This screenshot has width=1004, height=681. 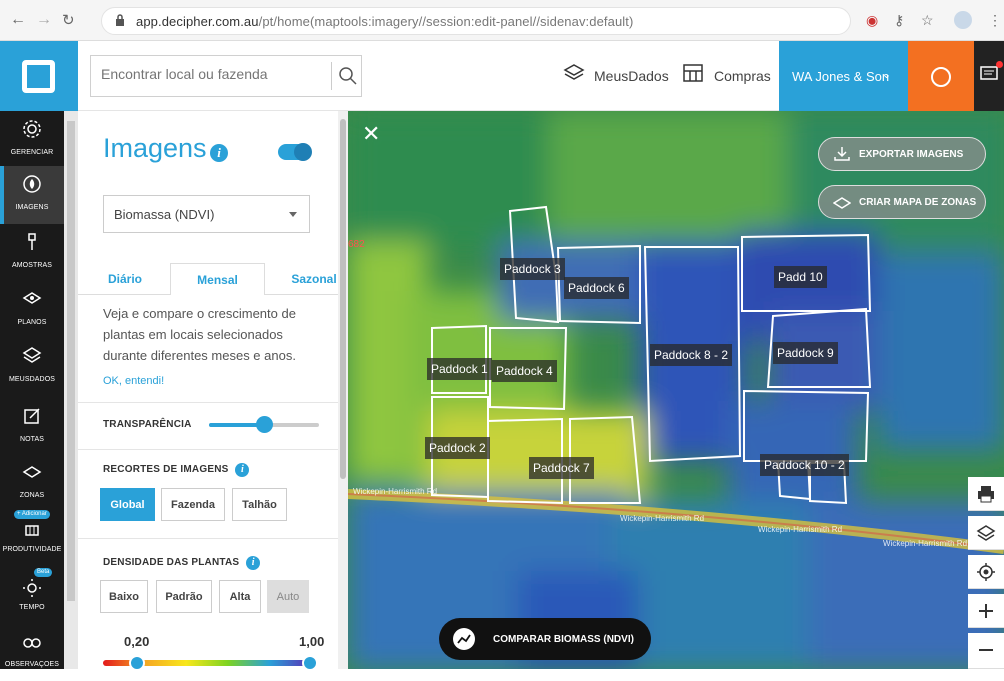 I want to click on paddock-label: Paddock 4, so click(x=524, y=371).